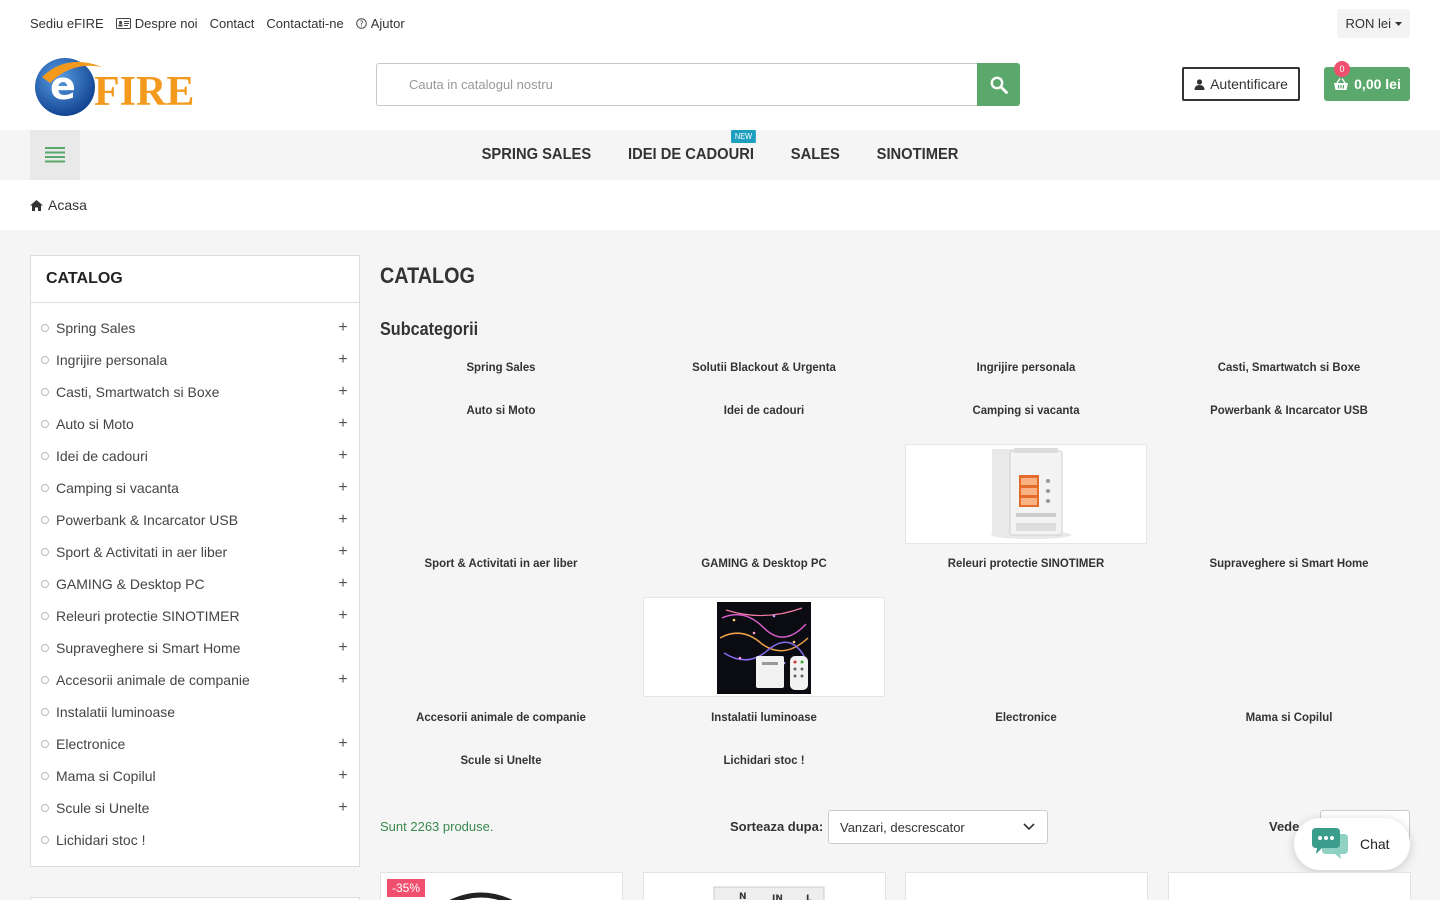 The width and height of the screenshot is (1440, 900). What do you see at coordinates (1289, 410) in the screenshot?
I see `subcategory-link: Powerbank & Incarcator USB` at bounding box center [1289, 410].